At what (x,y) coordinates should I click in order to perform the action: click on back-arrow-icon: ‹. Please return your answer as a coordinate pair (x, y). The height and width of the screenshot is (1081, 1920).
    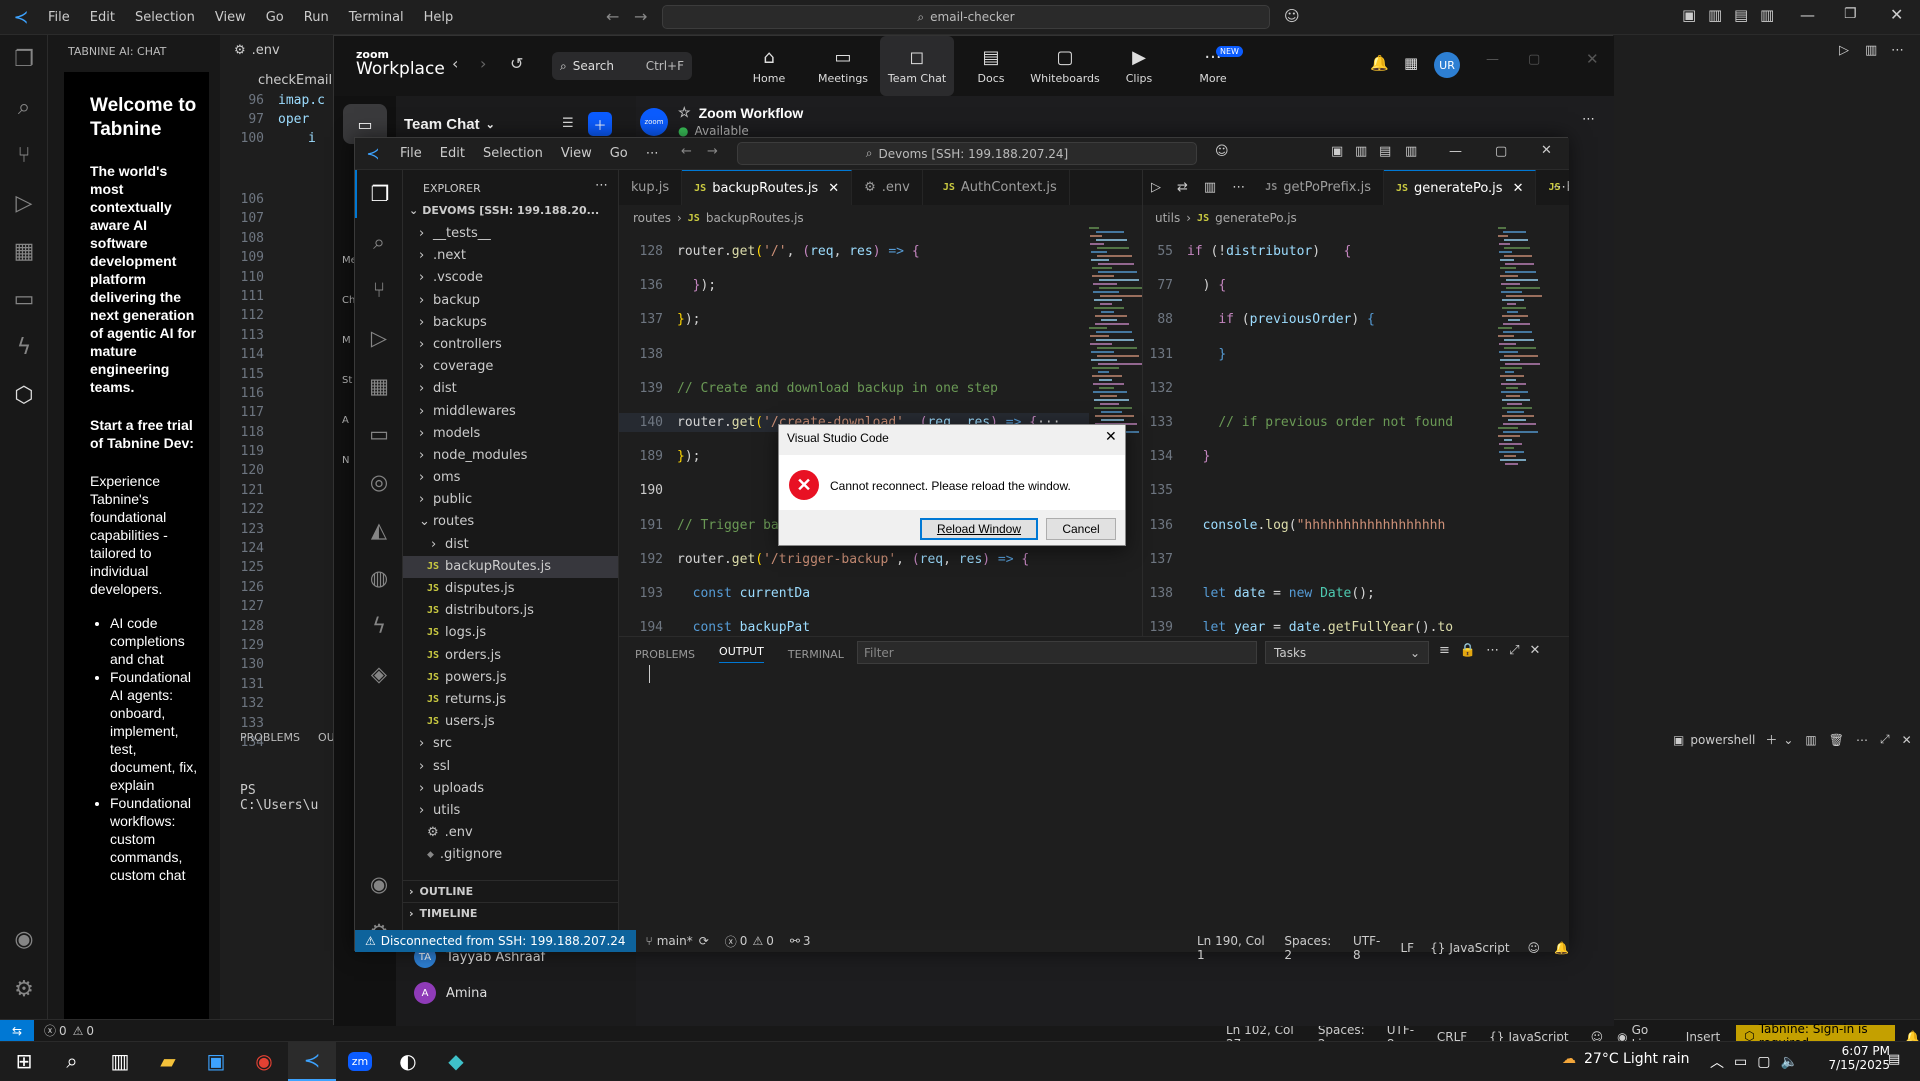
    Looking at the image, I should click on (455, 63).